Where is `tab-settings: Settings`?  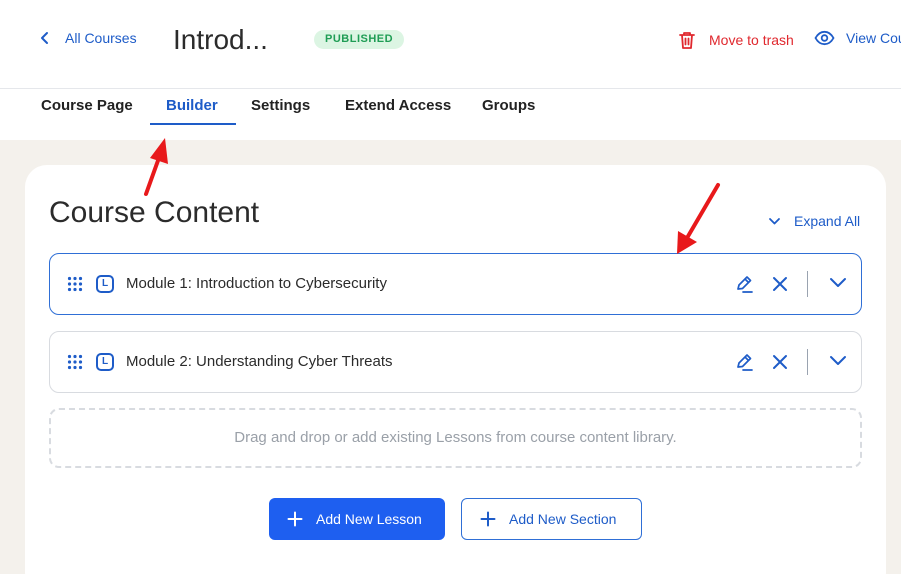
tab-settings: Settings is located at coordinates (280, 105).